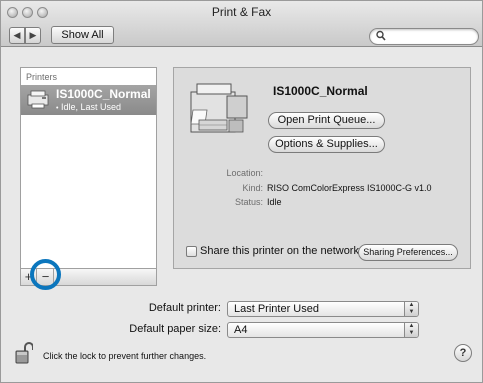 The width and height of the screenshot is (483, 383). What do you see at coordinates (24, 353) in the screenshot?
I see `lock-icon` at bounding box center [24, 353].